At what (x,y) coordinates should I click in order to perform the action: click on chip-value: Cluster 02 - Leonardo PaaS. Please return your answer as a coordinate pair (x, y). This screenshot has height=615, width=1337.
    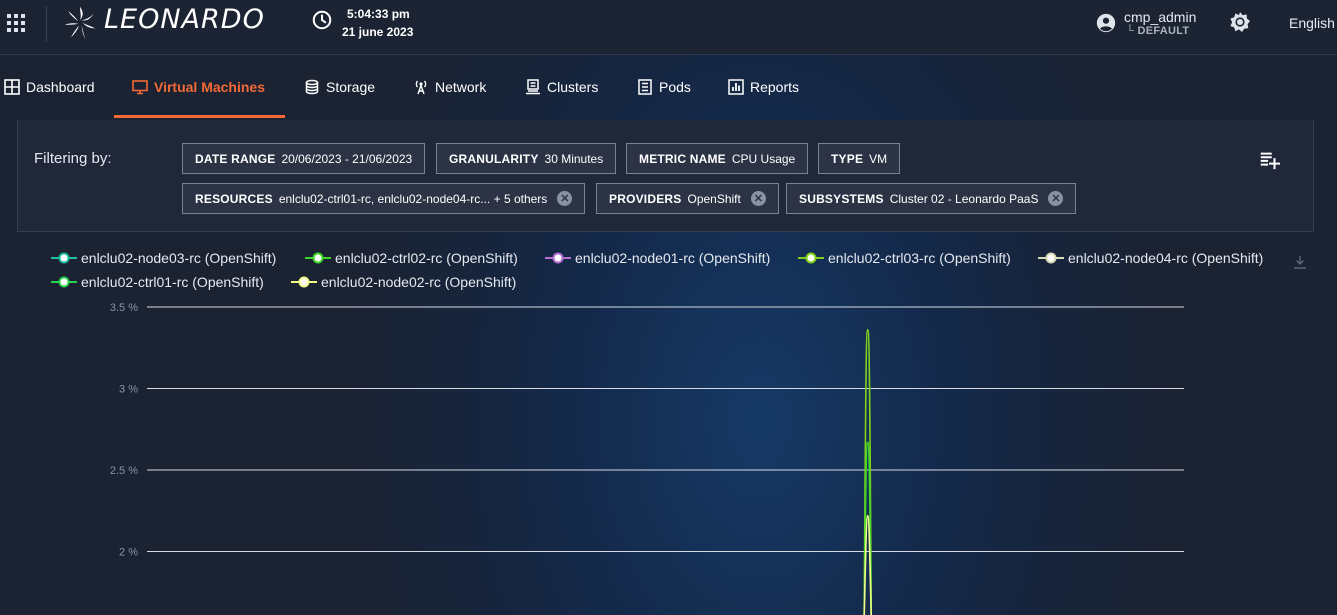
    Looking at the image, I should click on (964, 198).